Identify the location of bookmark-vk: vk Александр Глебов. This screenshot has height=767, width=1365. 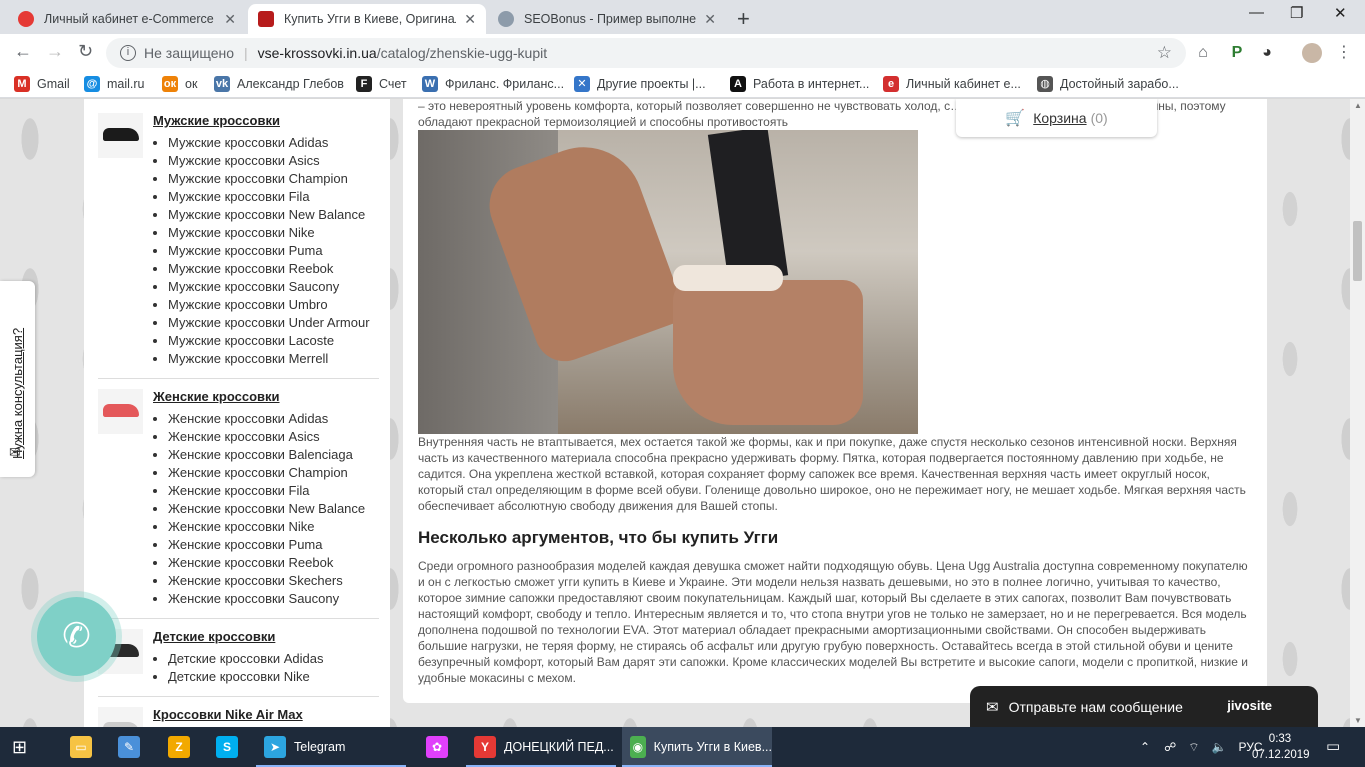
(279, 84).